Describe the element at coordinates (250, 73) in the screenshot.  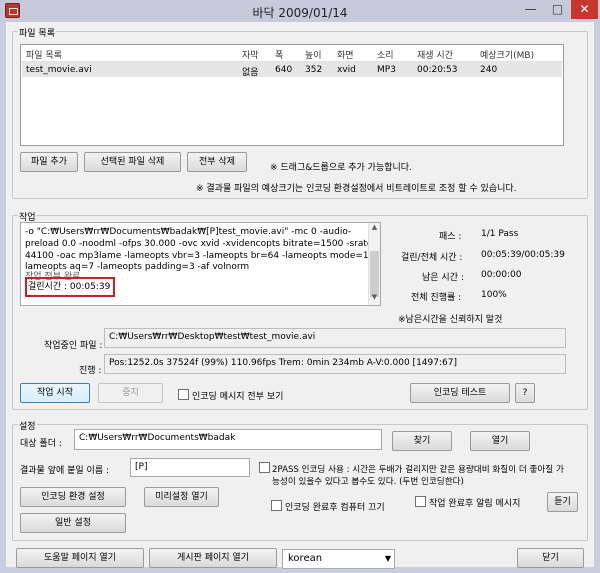
I see `cell-subtitle: 없음` at that location.